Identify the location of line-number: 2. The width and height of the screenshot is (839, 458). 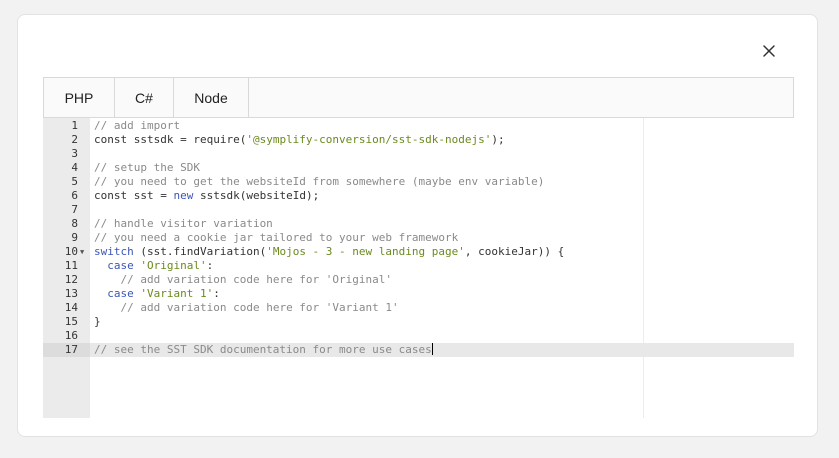
(74, 139).